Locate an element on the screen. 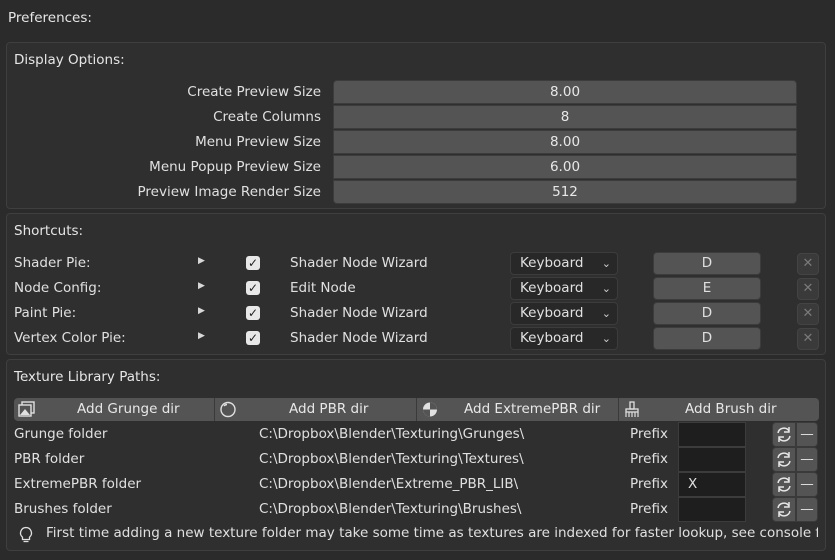 Image resolution: width=835 pixels, height=560 pixels. add-extremepbr-dir-button: Add ExtremePBR dir is located at coordinates (518, 409).